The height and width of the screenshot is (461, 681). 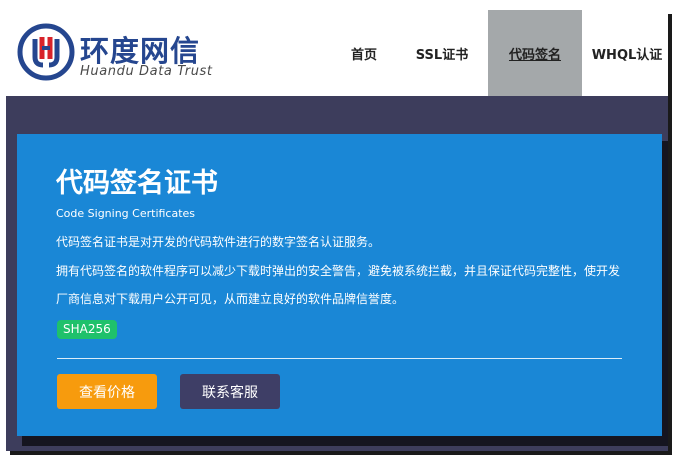 I want to click on nav-item-ssl: SSL证书, so click(x=442, y=53).